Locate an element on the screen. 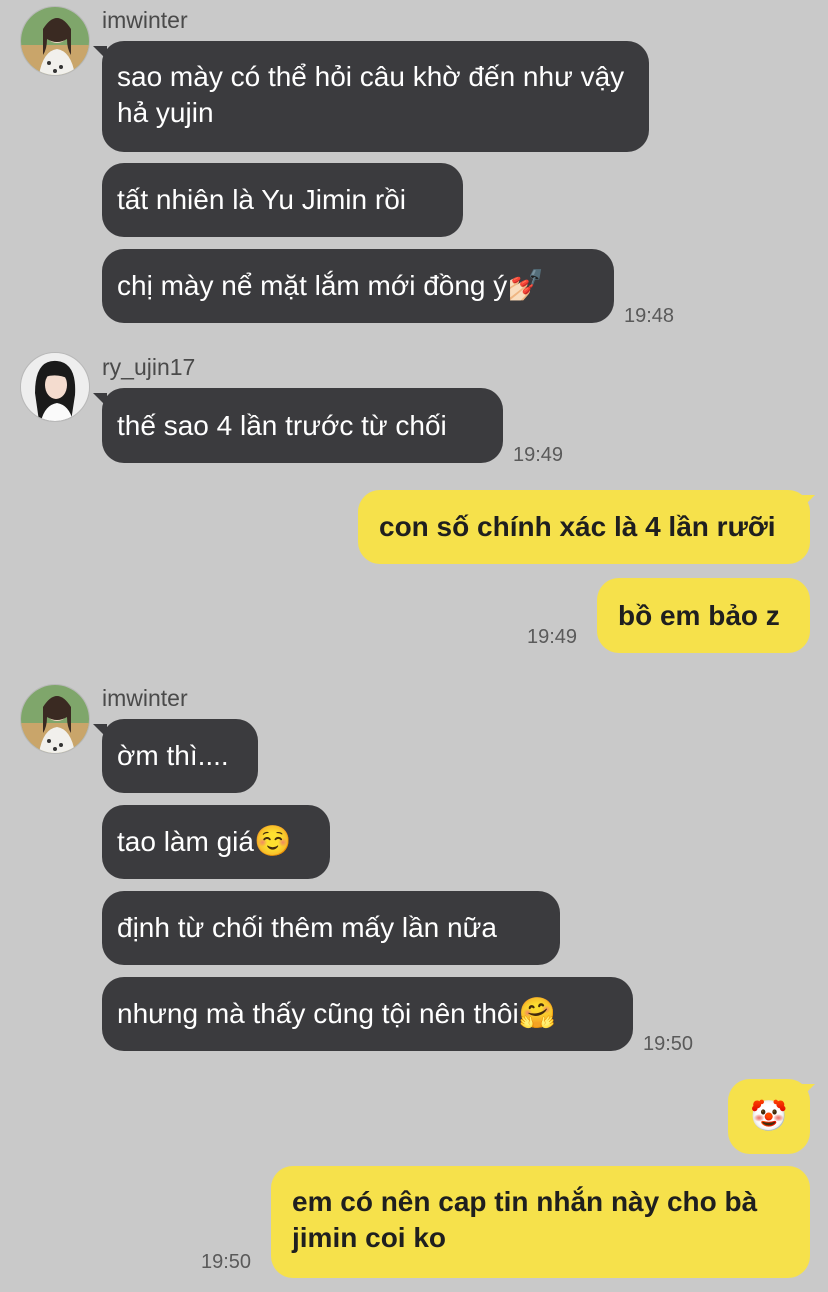  message-bubble: thế sao 4 lần trước từ chối is located at coordinates (302, 425).